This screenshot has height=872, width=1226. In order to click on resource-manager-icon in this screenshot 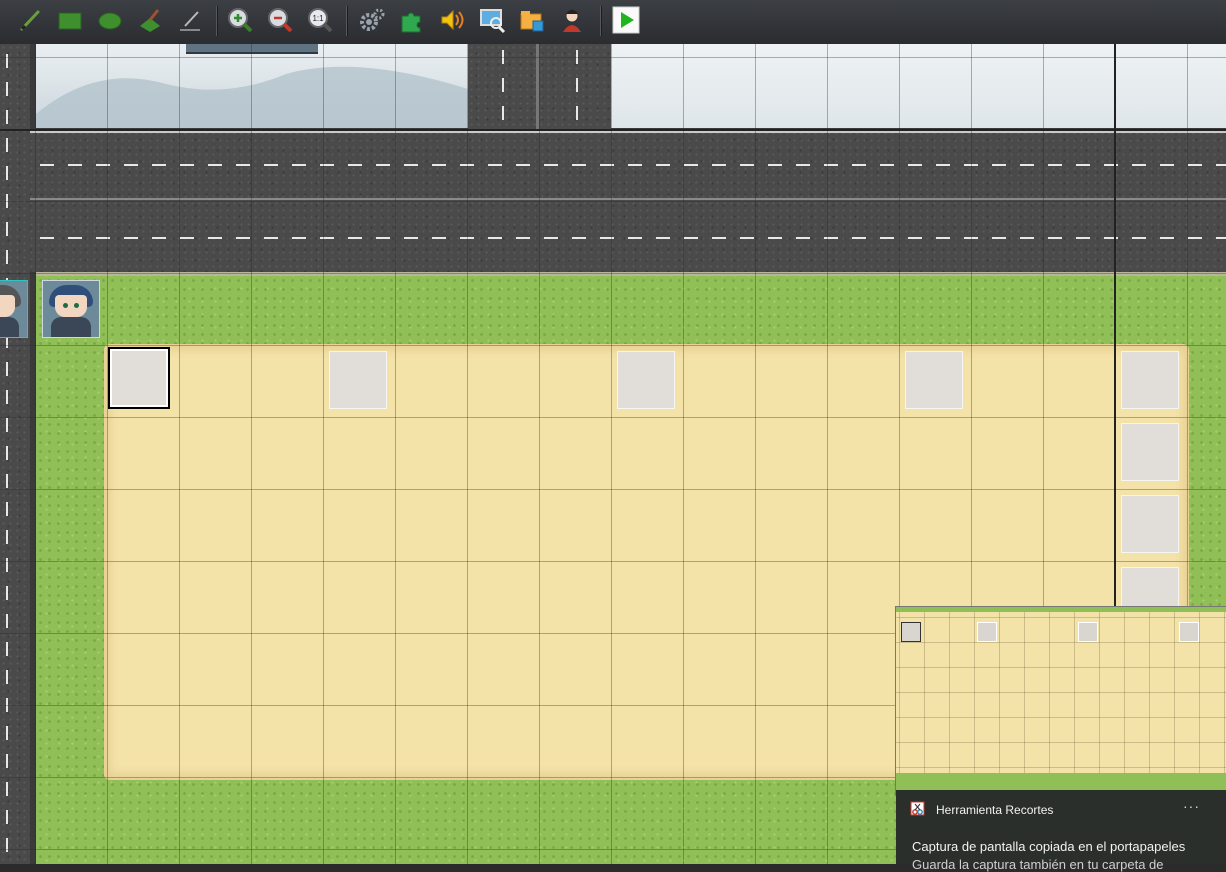, I will do `click(532, 21)`.